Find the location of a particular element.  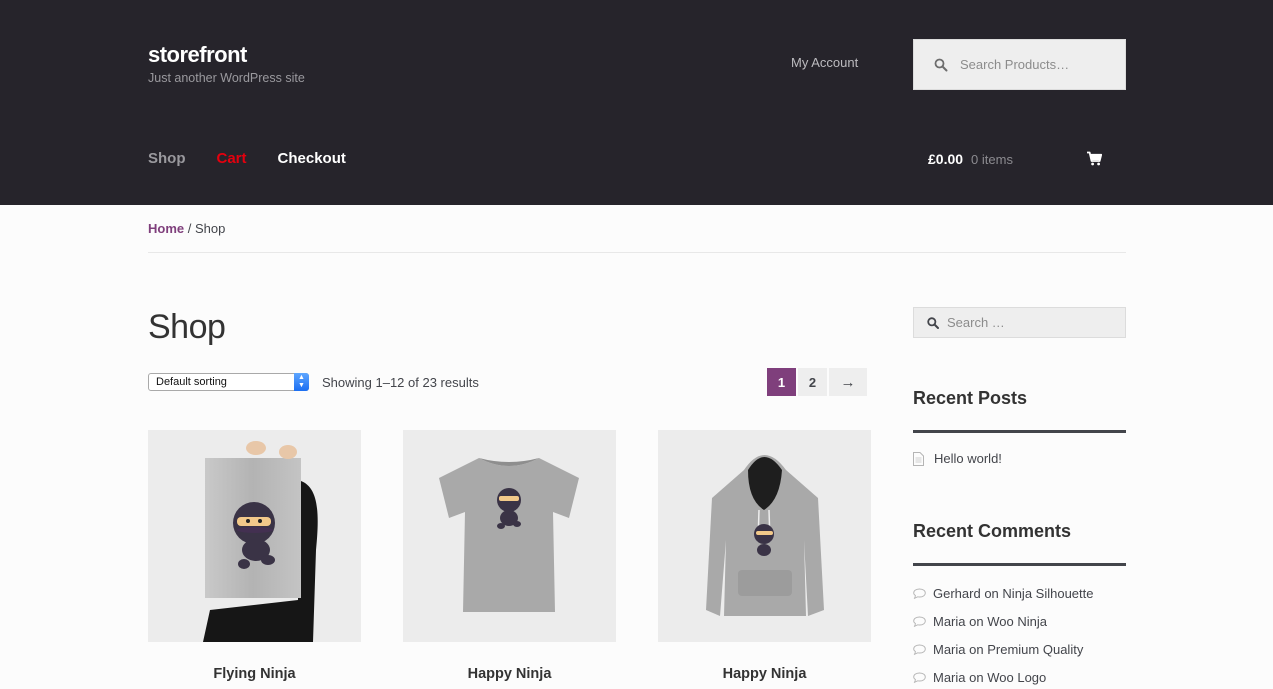

recent-comment-item: Gerhard on Ninja Silhouette is located at coordinates (1003, 593).